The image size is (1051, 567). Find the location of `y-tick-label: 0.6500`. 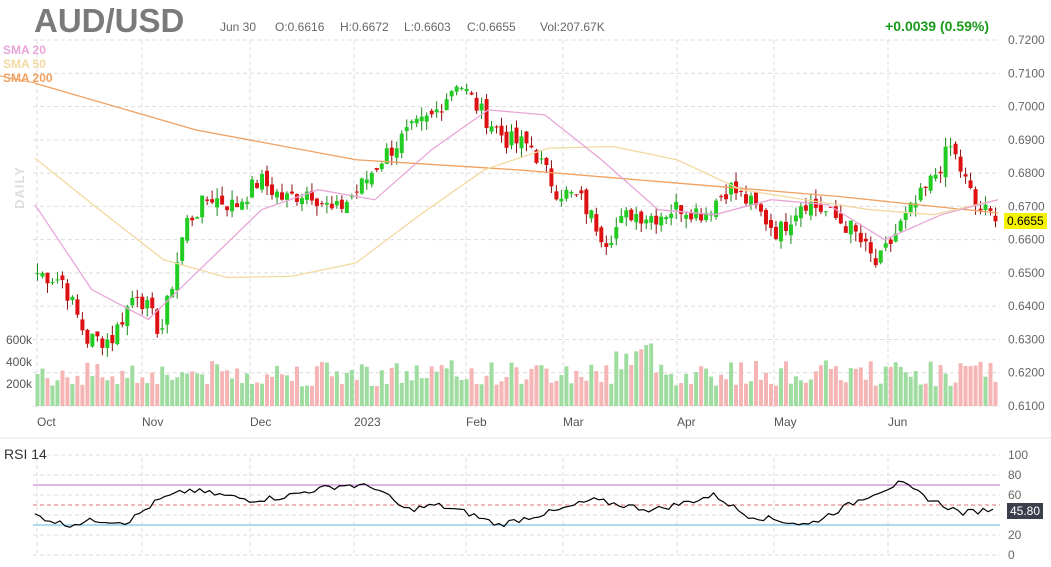

y-tick-label: 0.6500 is located at coordinates (1026, 273).